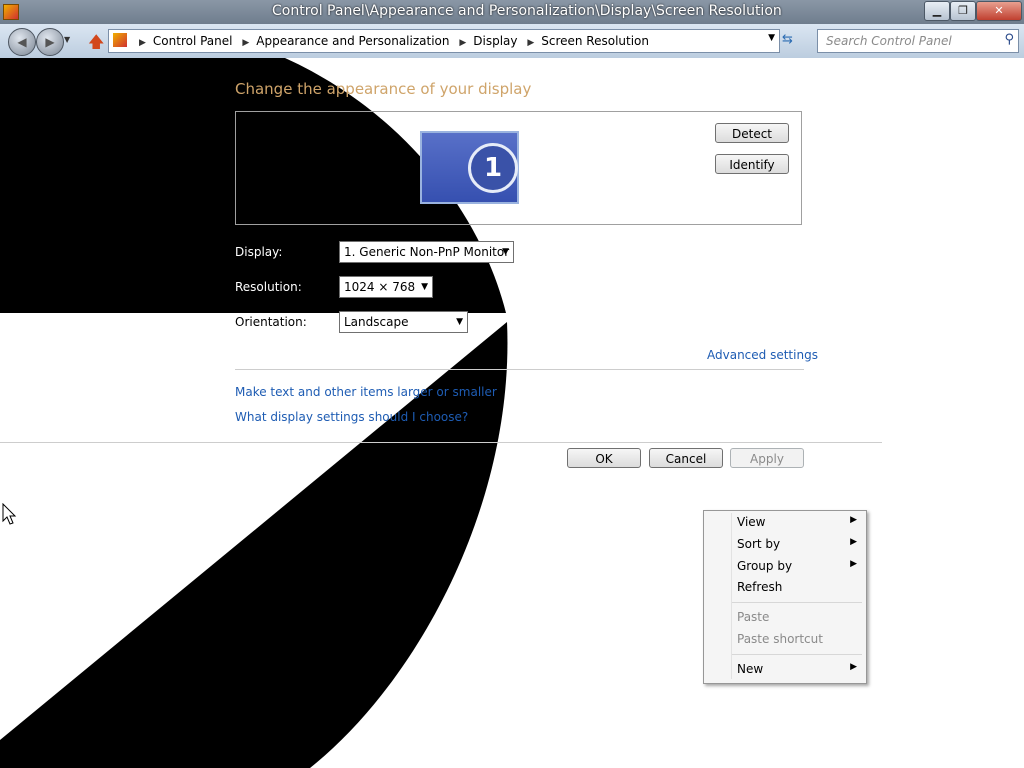 The width and height of the screenshot is (1024, 768). What do you see at coordinates (752, 133) in the screenshot?
I see `detect-button: Detect` at bounding box center [752, 133].